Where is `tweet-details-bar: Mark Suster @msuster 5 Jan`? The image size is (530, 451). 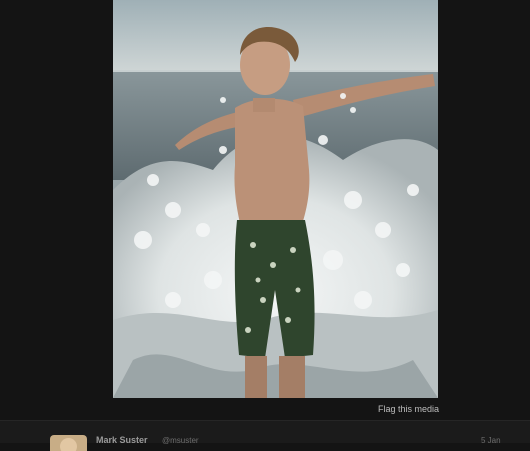
tweet-details-bar: Mark Suster @msuster 5 Jan is located at coordinates (265, 435).